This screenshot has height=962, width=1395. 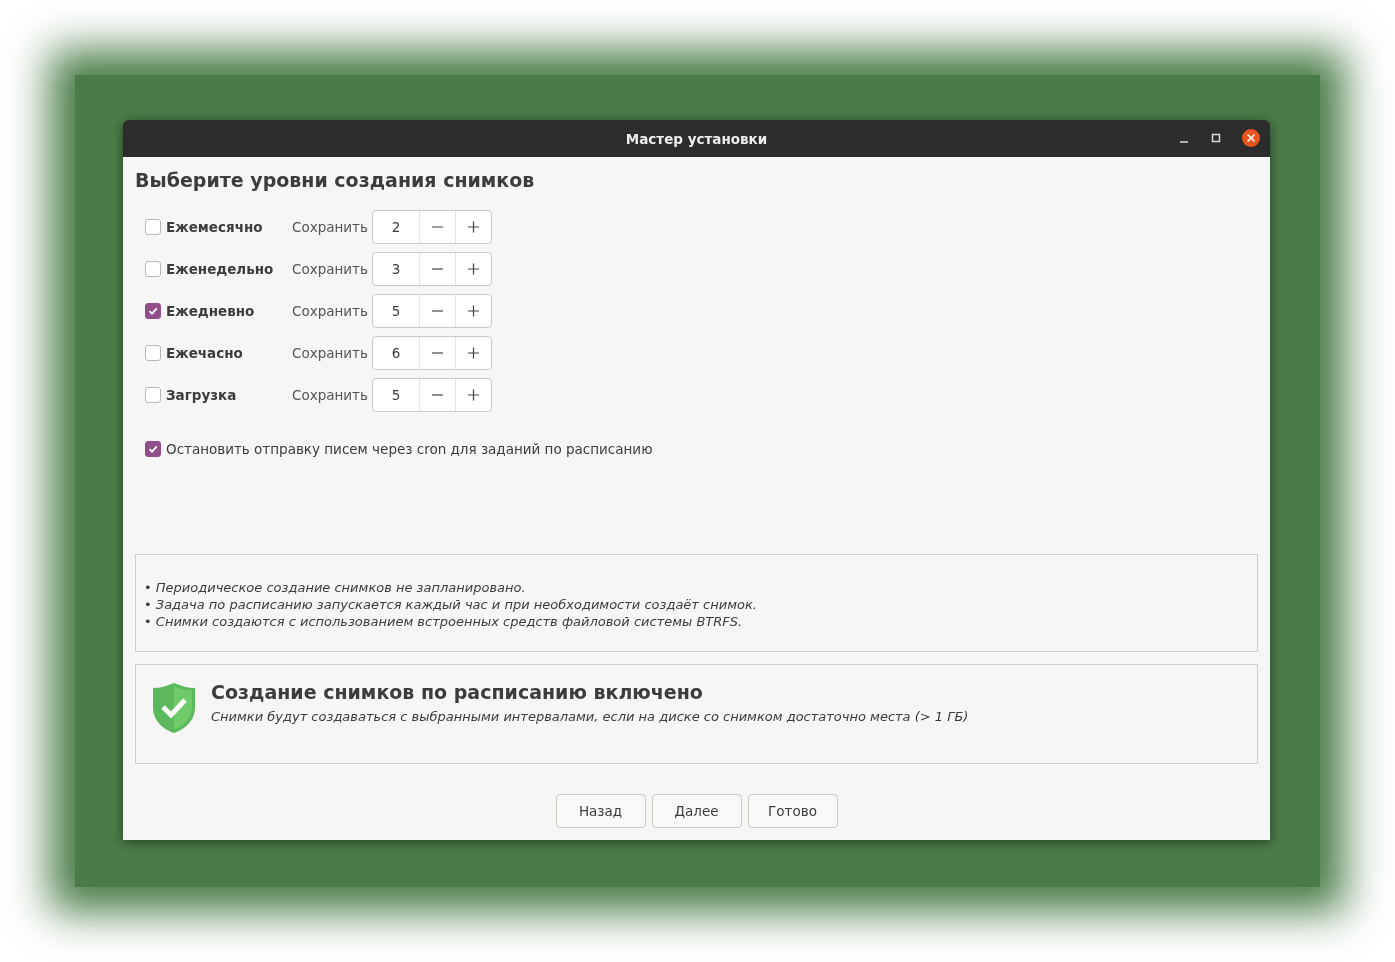 What do you see at coordinates (335, 587) in the screenshot?
I see `note-text: • Периодическое создание снимков не запланировано.` at bounding box center [335, 587].